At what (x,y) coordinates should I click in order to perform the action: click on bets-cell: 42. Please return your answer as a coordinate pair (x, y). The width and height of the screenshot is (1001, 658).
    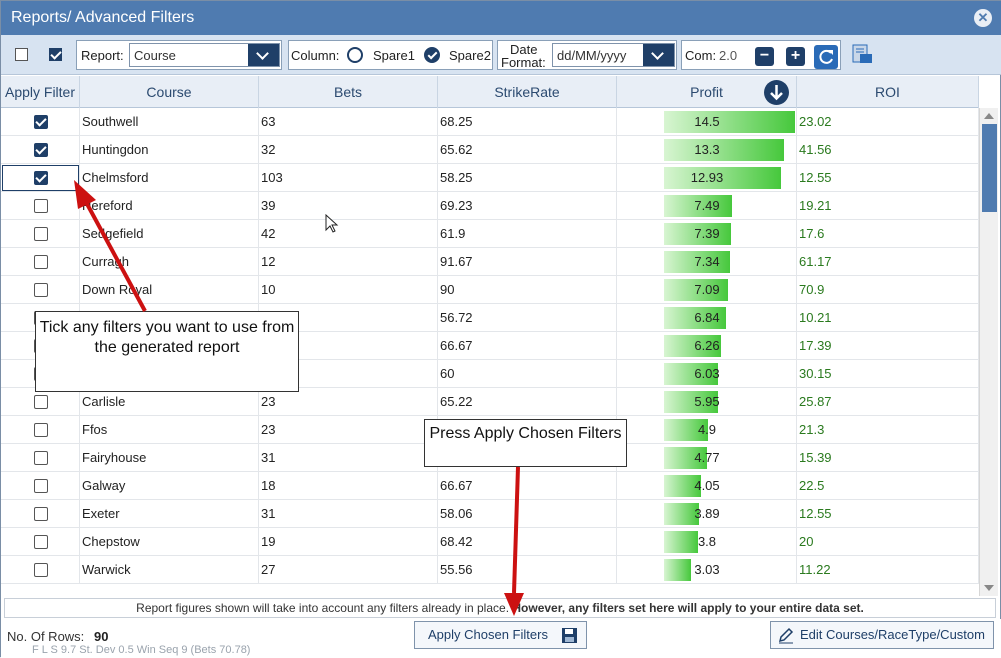
    Looking at the image, I should click on (348, 234).